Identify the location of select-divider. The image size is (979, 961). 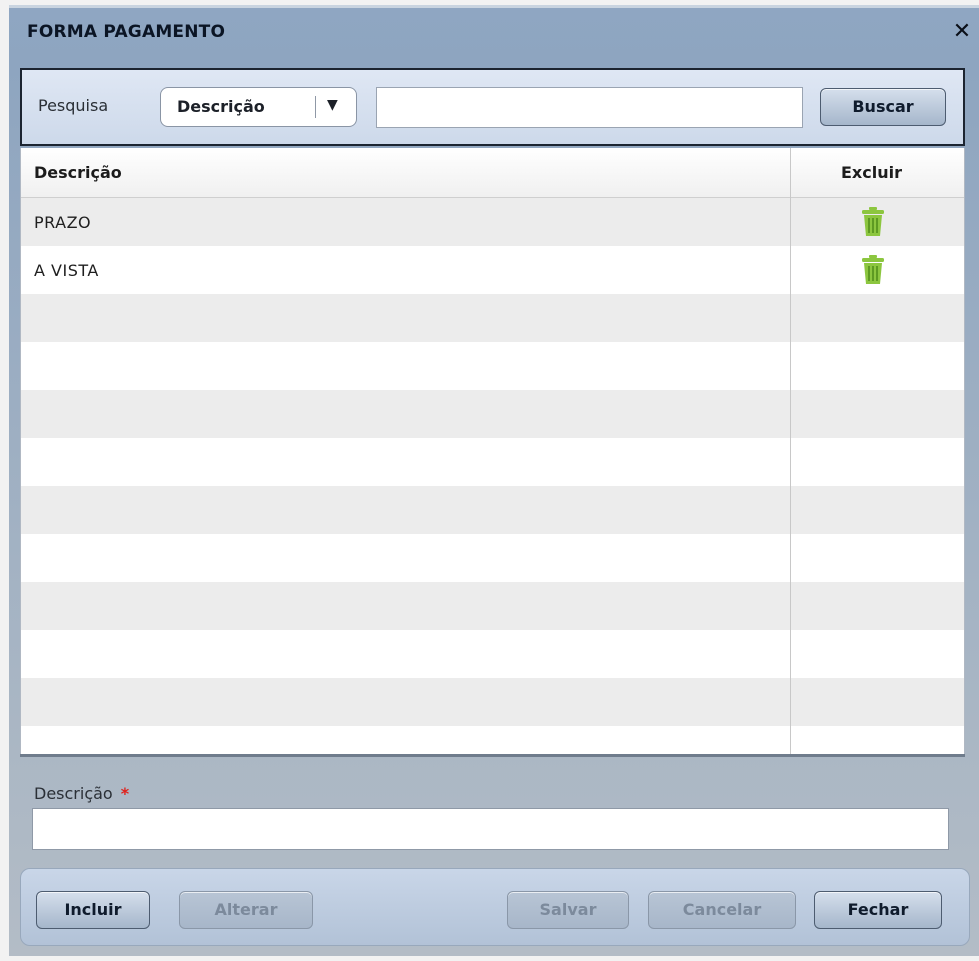
(315, 107).